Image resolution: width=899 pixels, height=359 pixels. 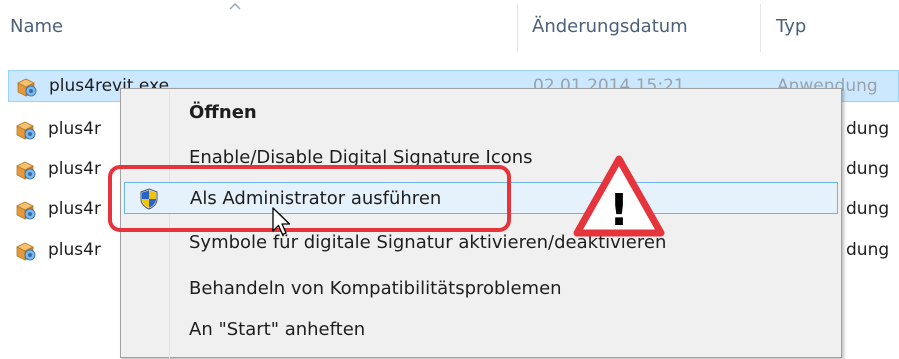 What do you see at coordinates (235, 6) in the screenshot?
I see `sort-ascending-icon` at bounding box center [235, 6].